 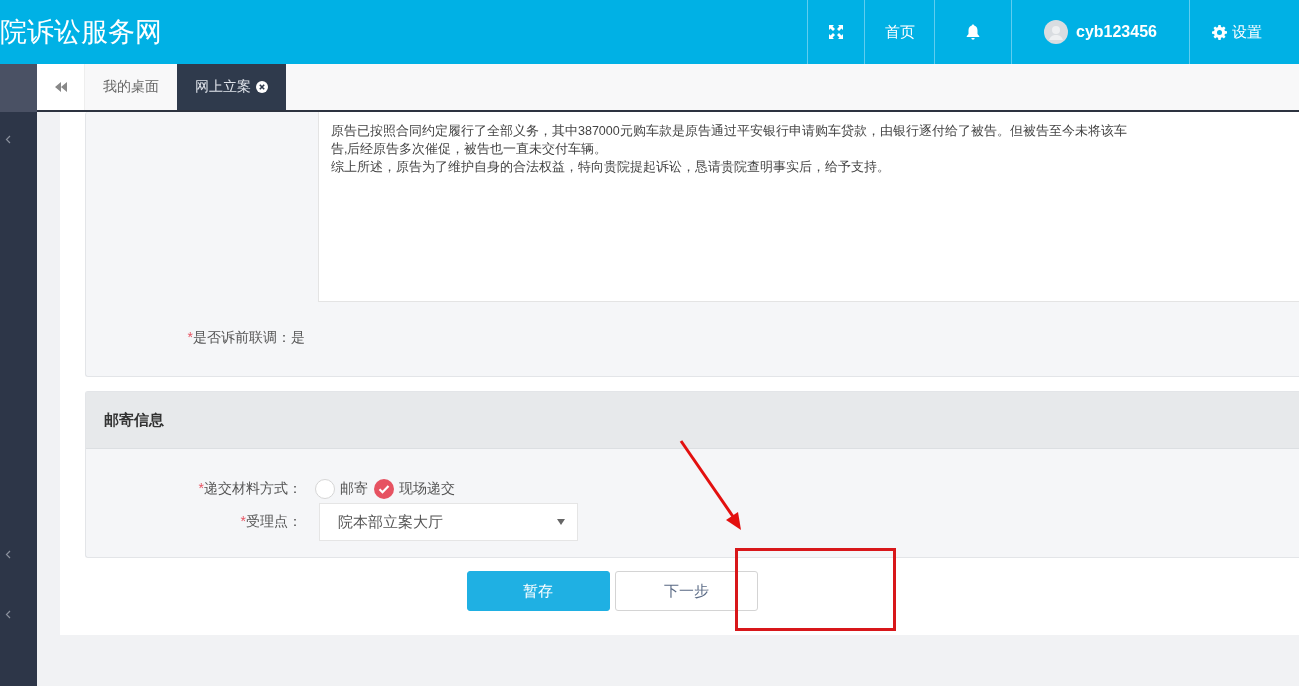 I want to click on dropdown-caret-icon, so click(x=561, y=522).